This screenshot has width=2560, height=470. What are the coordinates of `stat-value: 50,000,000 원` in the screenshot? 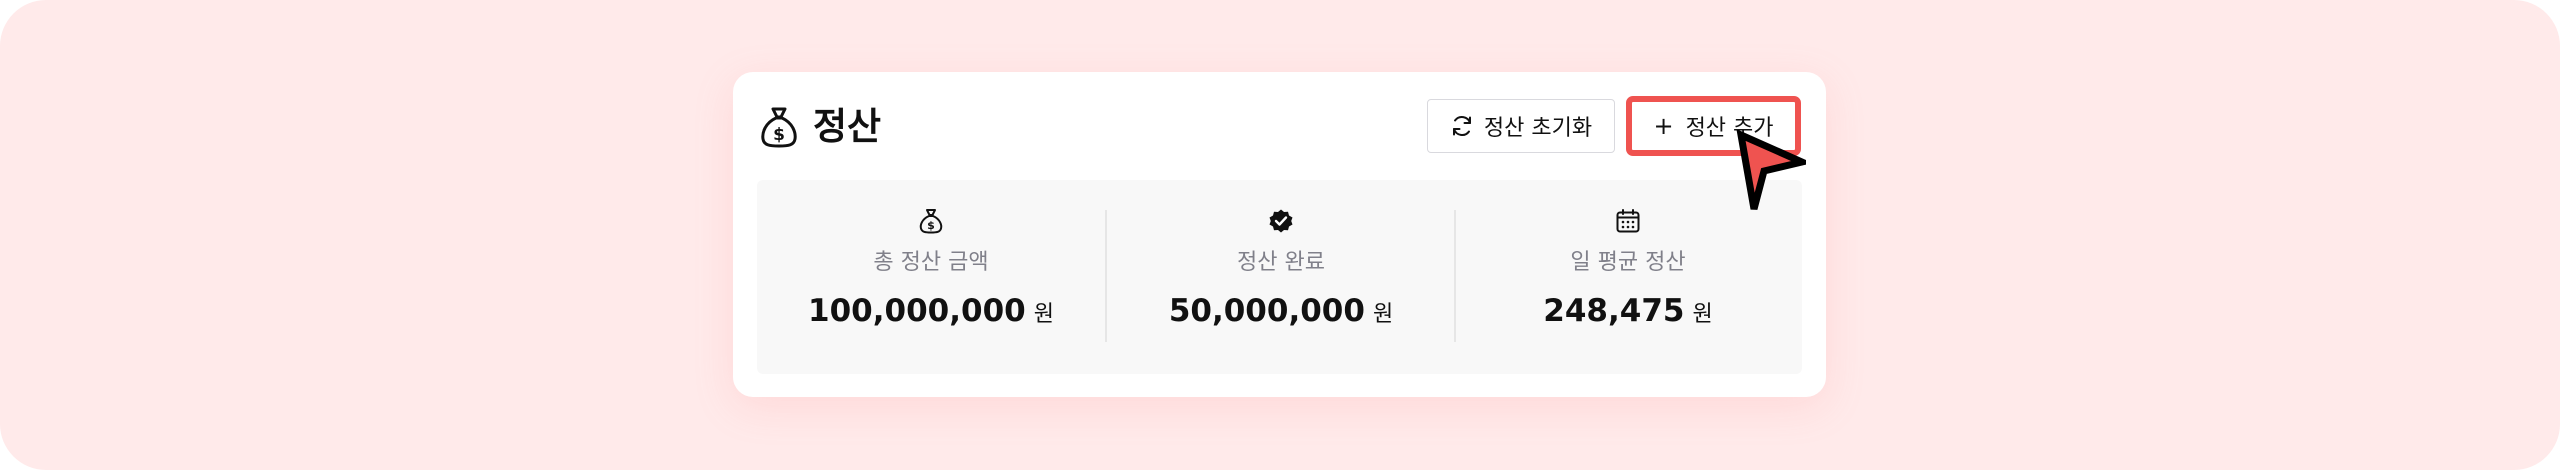 It's located at (1281, 311).